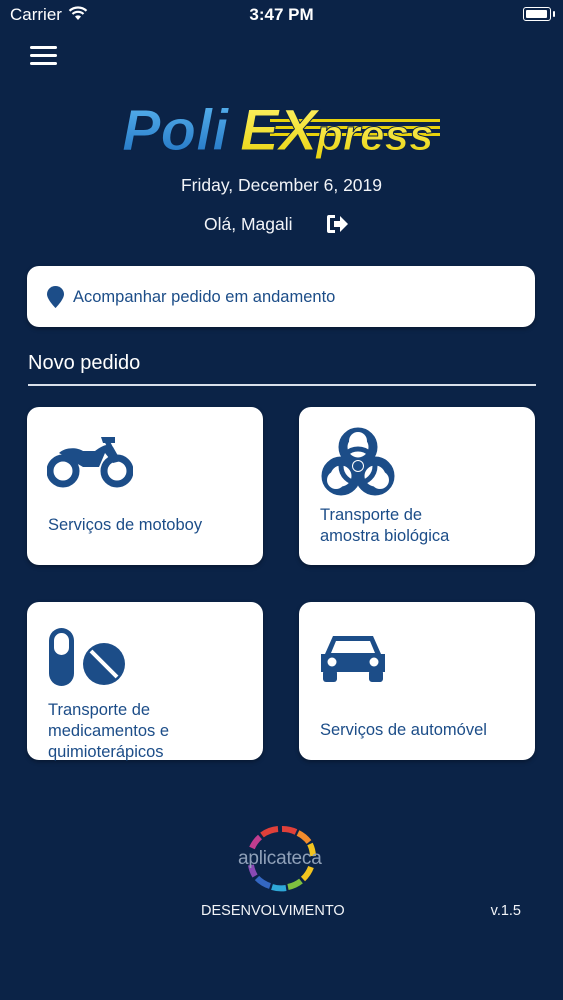  Describe the element at coordinates (417, 486) in the screenshot. I see `biological-sample-card: Transporte de amostra biológica` at that location.